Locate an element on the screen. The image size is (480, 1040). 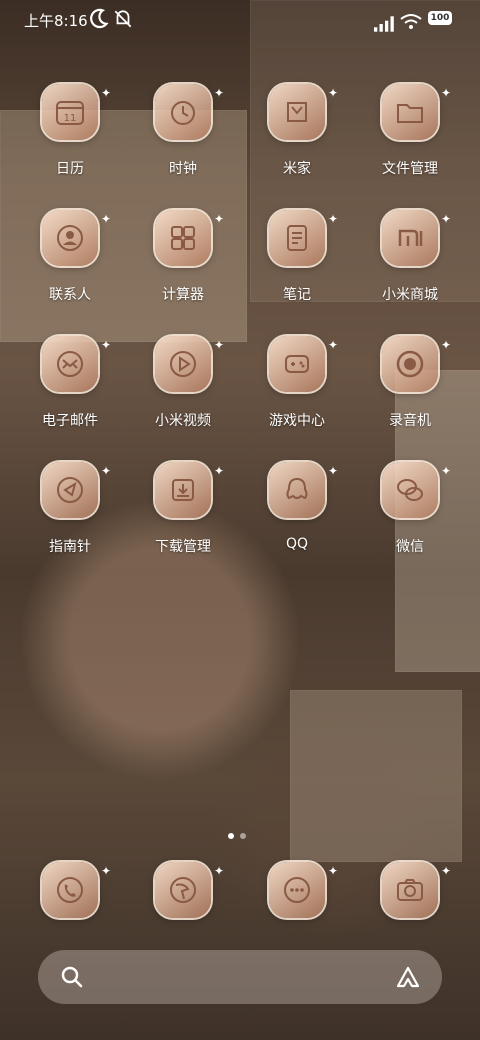
video-icon is located at coordinates (183, 364).